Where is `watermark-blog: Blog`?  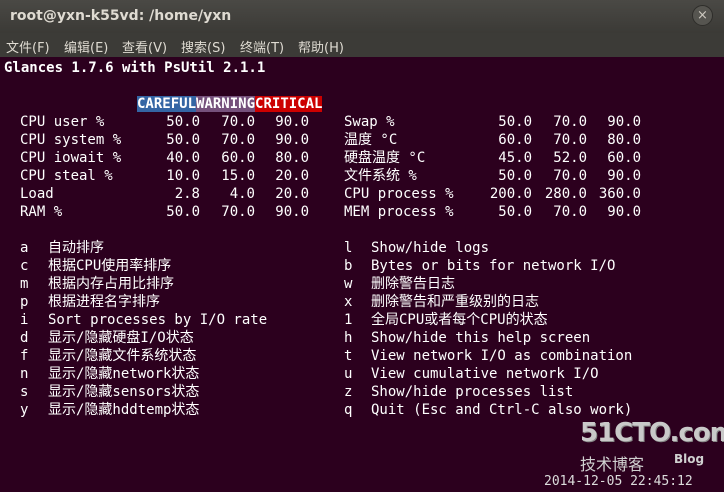 watermark-blog: Blog is located at coordinates (689, 459).